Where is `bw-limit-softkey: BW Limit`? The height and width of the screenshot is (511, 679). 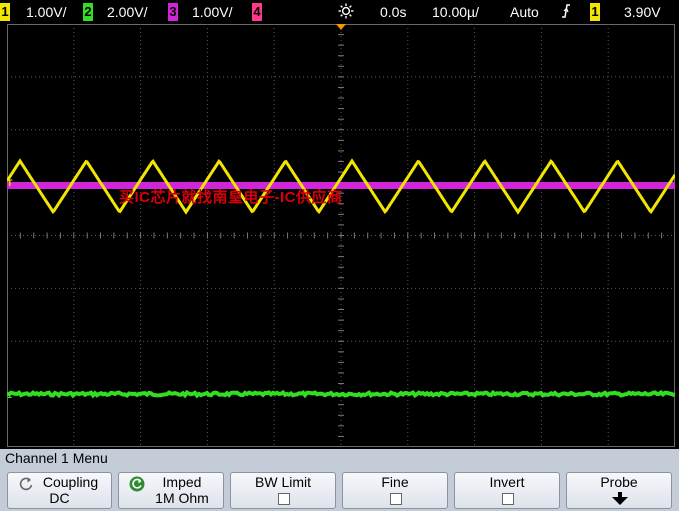 bw-limit-softkey: BW Limit is located at coordinates (283, 490).